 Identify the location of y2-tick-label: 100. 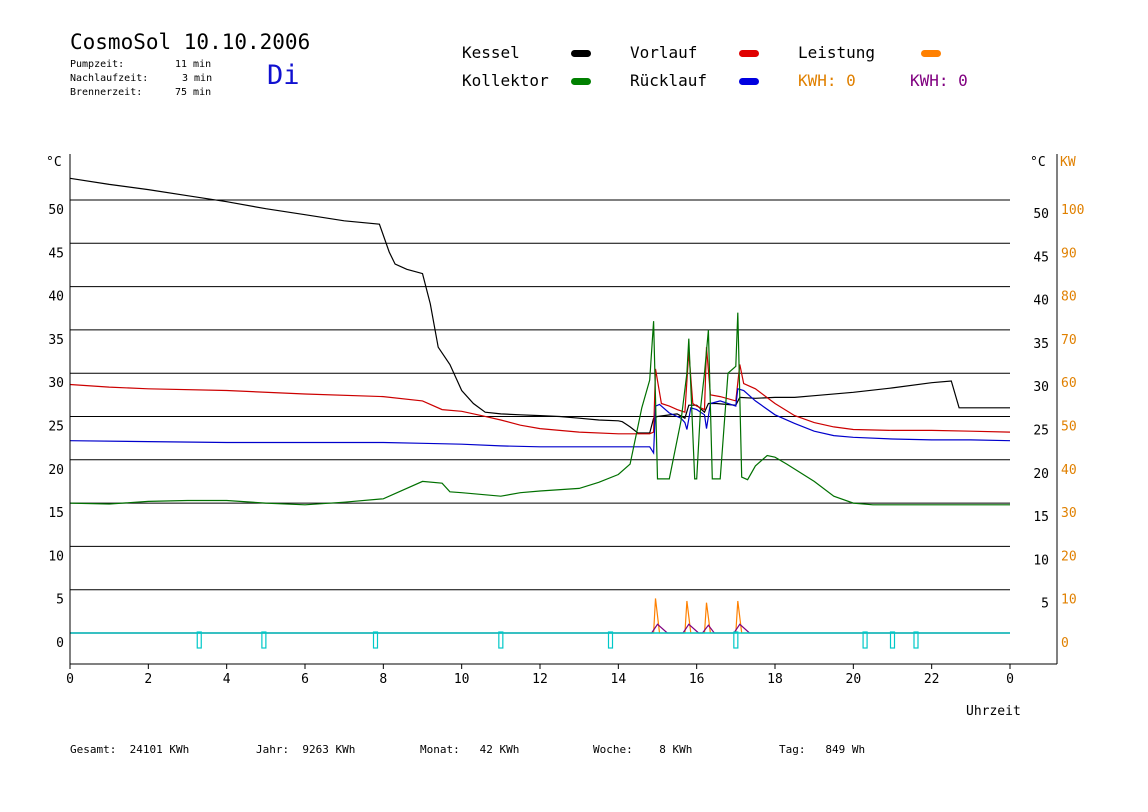
(1072, 210).